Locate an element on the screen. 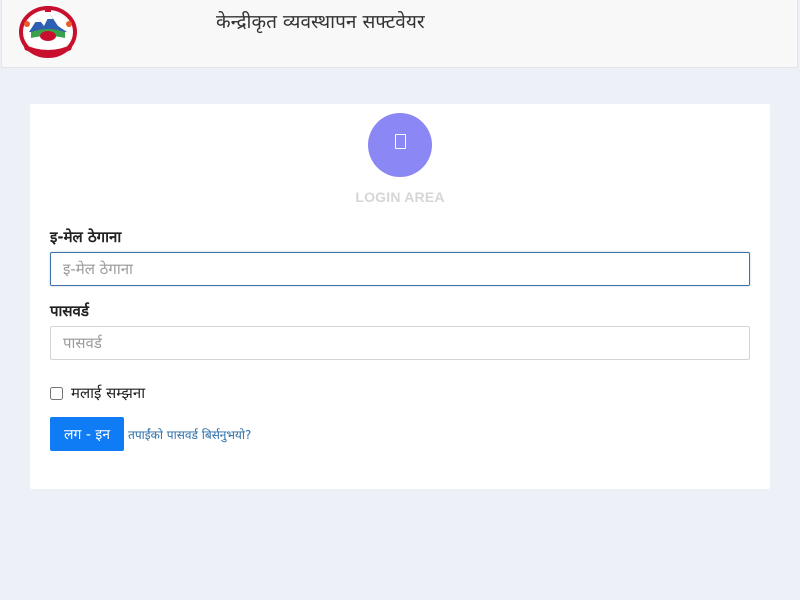 Image resolution: width=800 pixels, height=600 pixels. app-title: केन्द्रीकृत व्यवस्थापन सफ्टवेयर is located at coordinates (320, 22).